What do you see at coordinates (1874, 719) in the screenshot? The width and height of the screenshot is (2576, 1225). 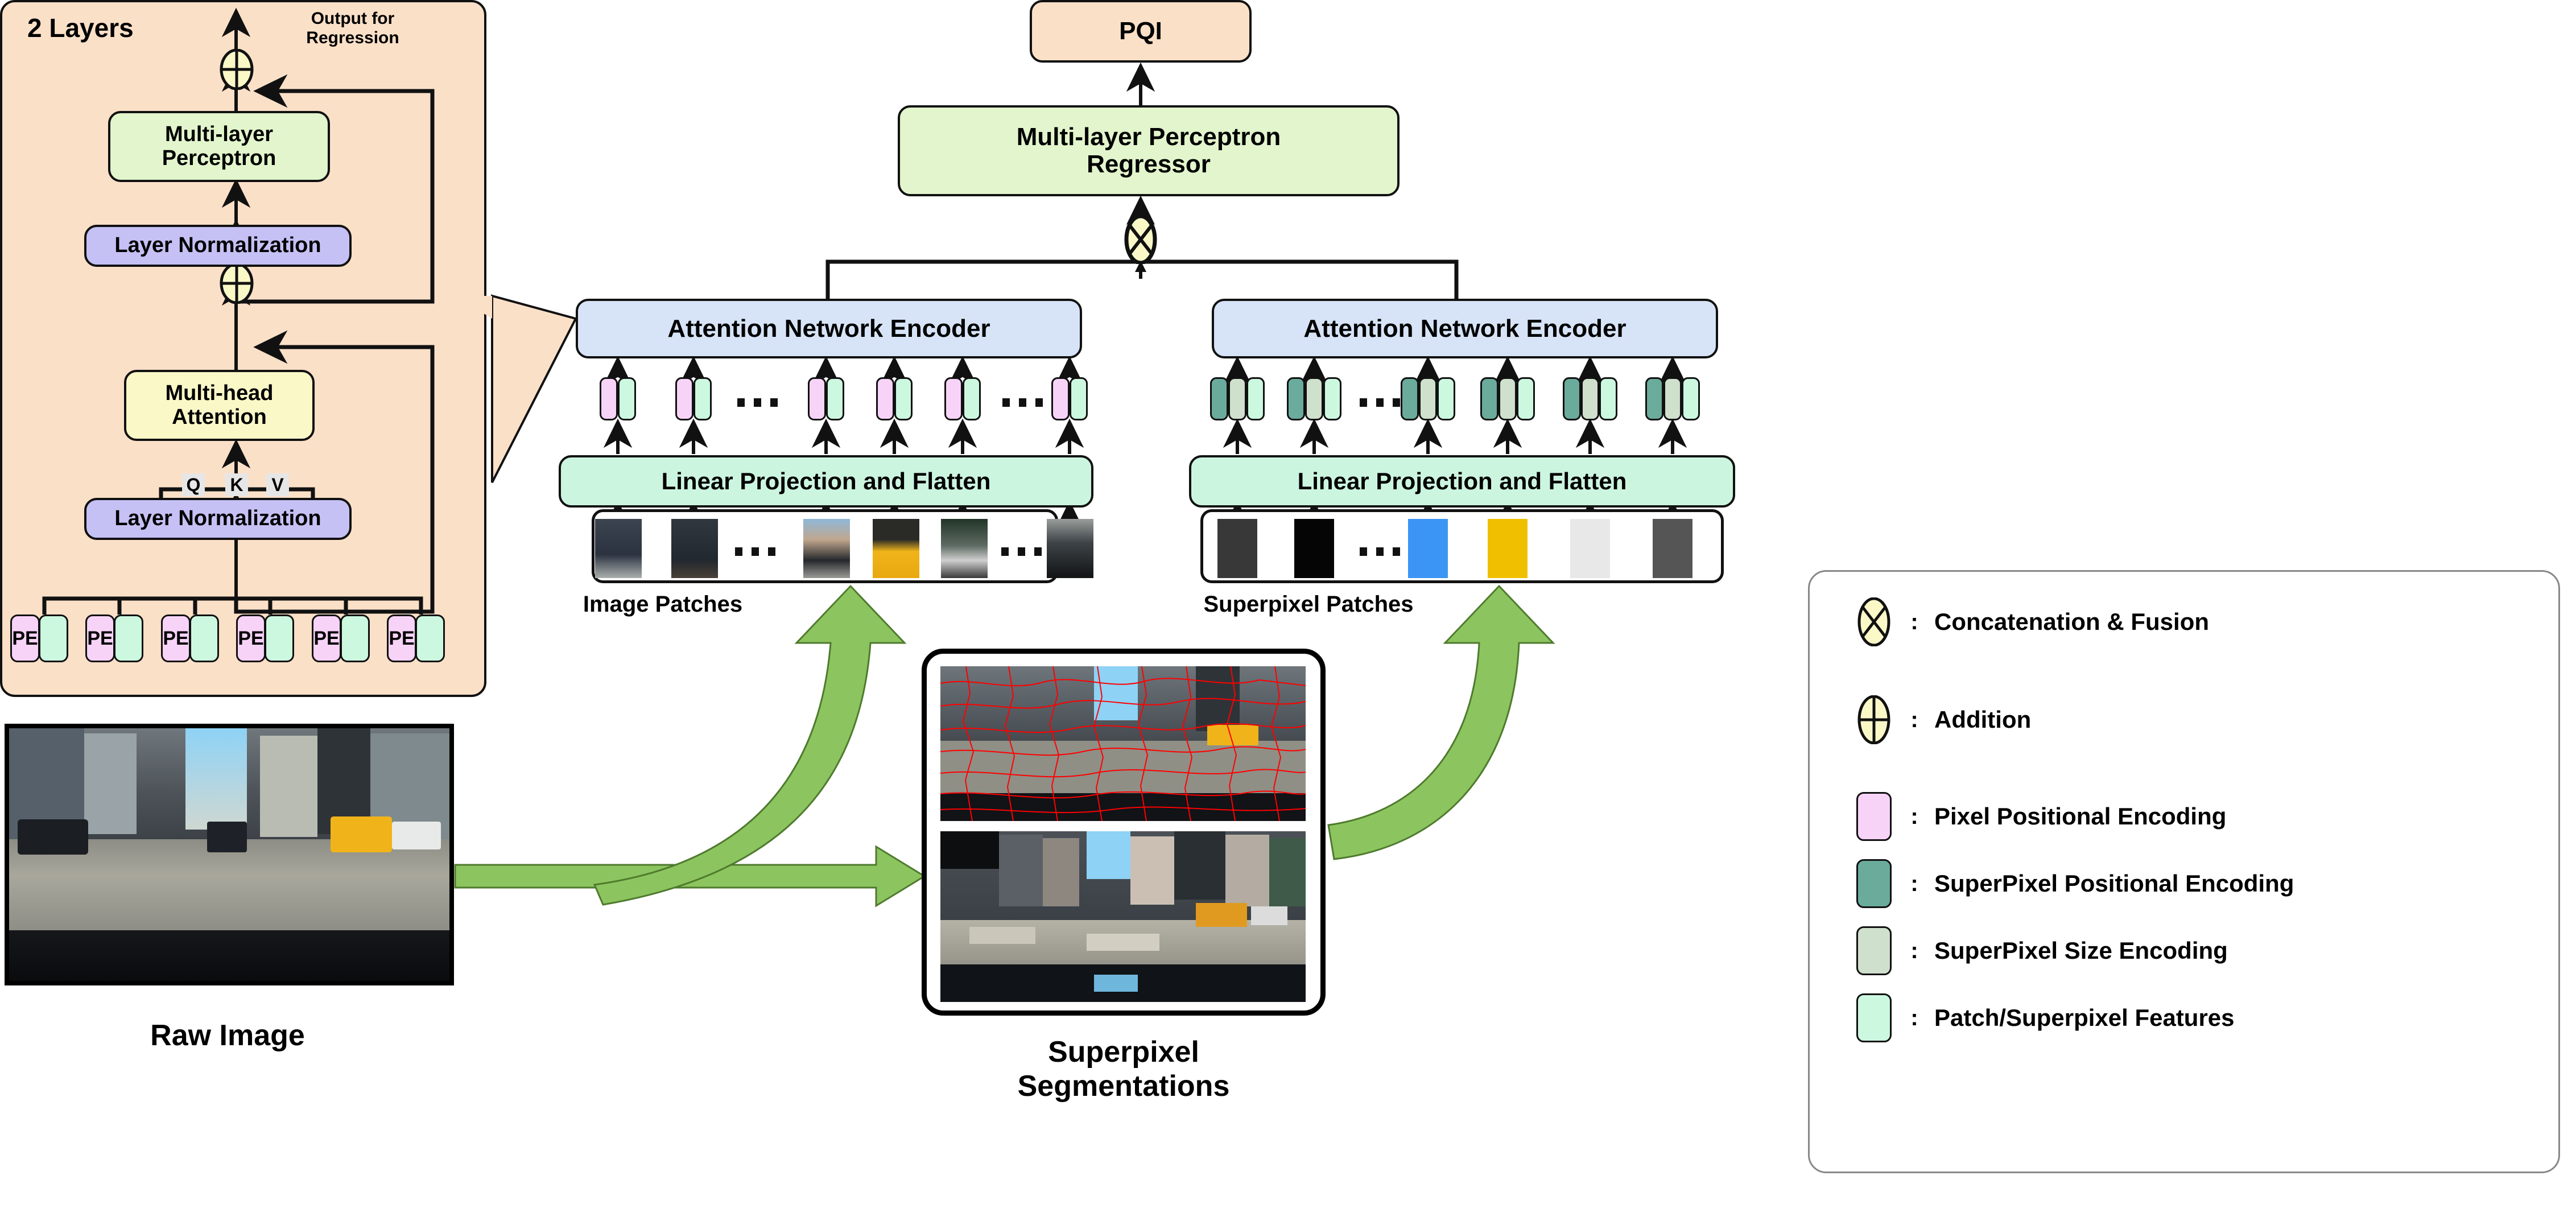 I see `addition-icon` at bounding box center [1874, 719].